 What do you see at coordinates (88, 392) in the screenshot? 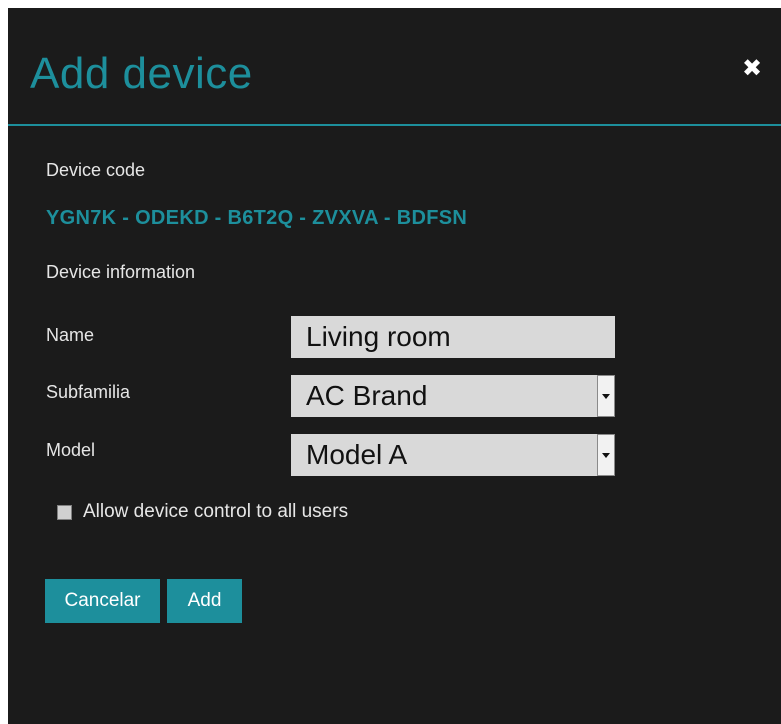
I see `subfamilia-label: Subfamilia` at bounding box center [88, 392].